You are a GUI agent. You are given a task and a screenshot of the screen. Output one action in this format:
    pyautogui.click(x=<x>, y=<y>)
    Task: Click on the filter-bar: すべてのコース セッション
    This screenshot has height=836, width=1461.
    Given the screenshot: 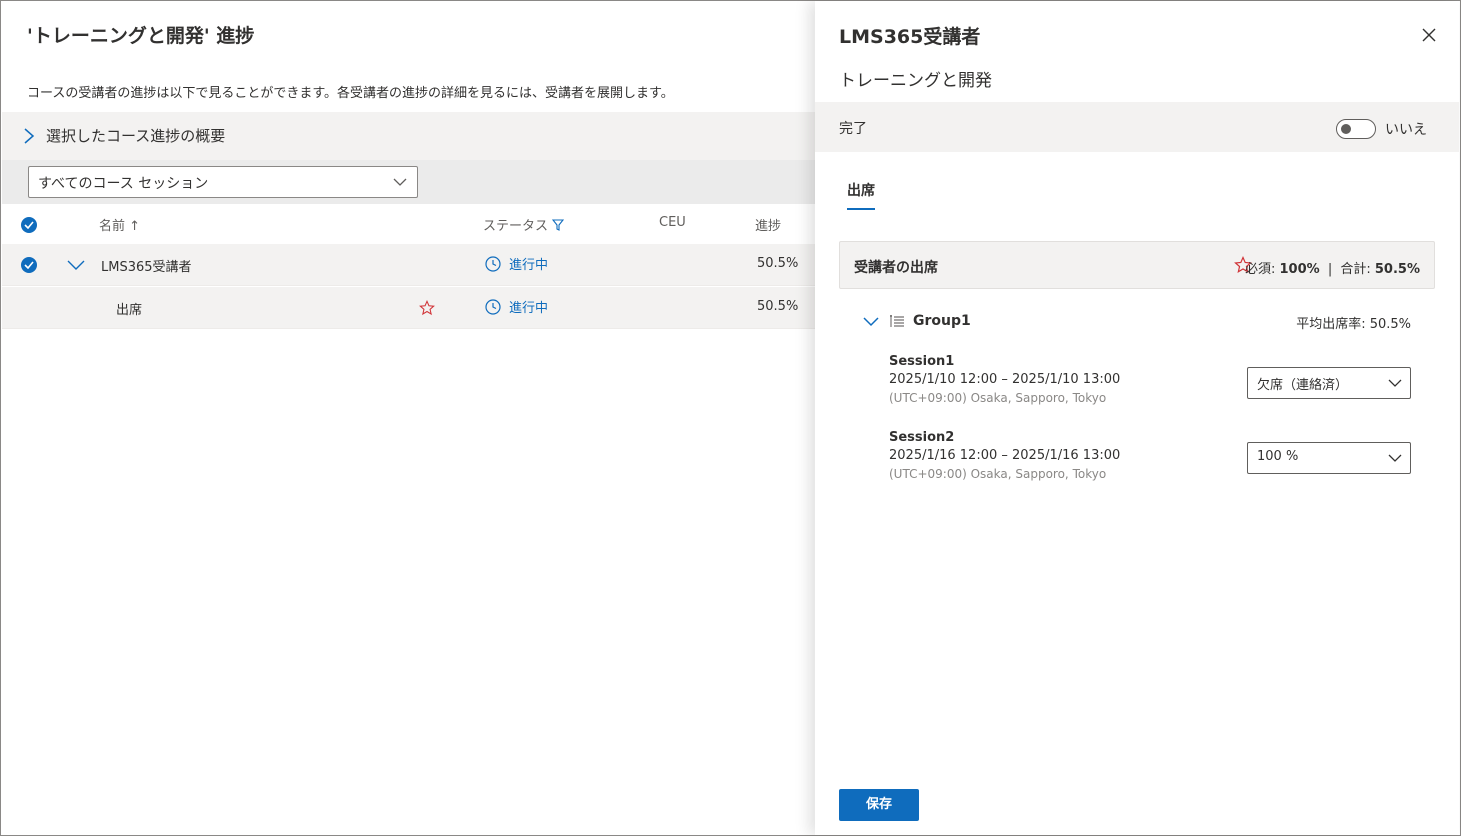 What is the action you would take?
    pyautogui.click(x=408, y=182)
    